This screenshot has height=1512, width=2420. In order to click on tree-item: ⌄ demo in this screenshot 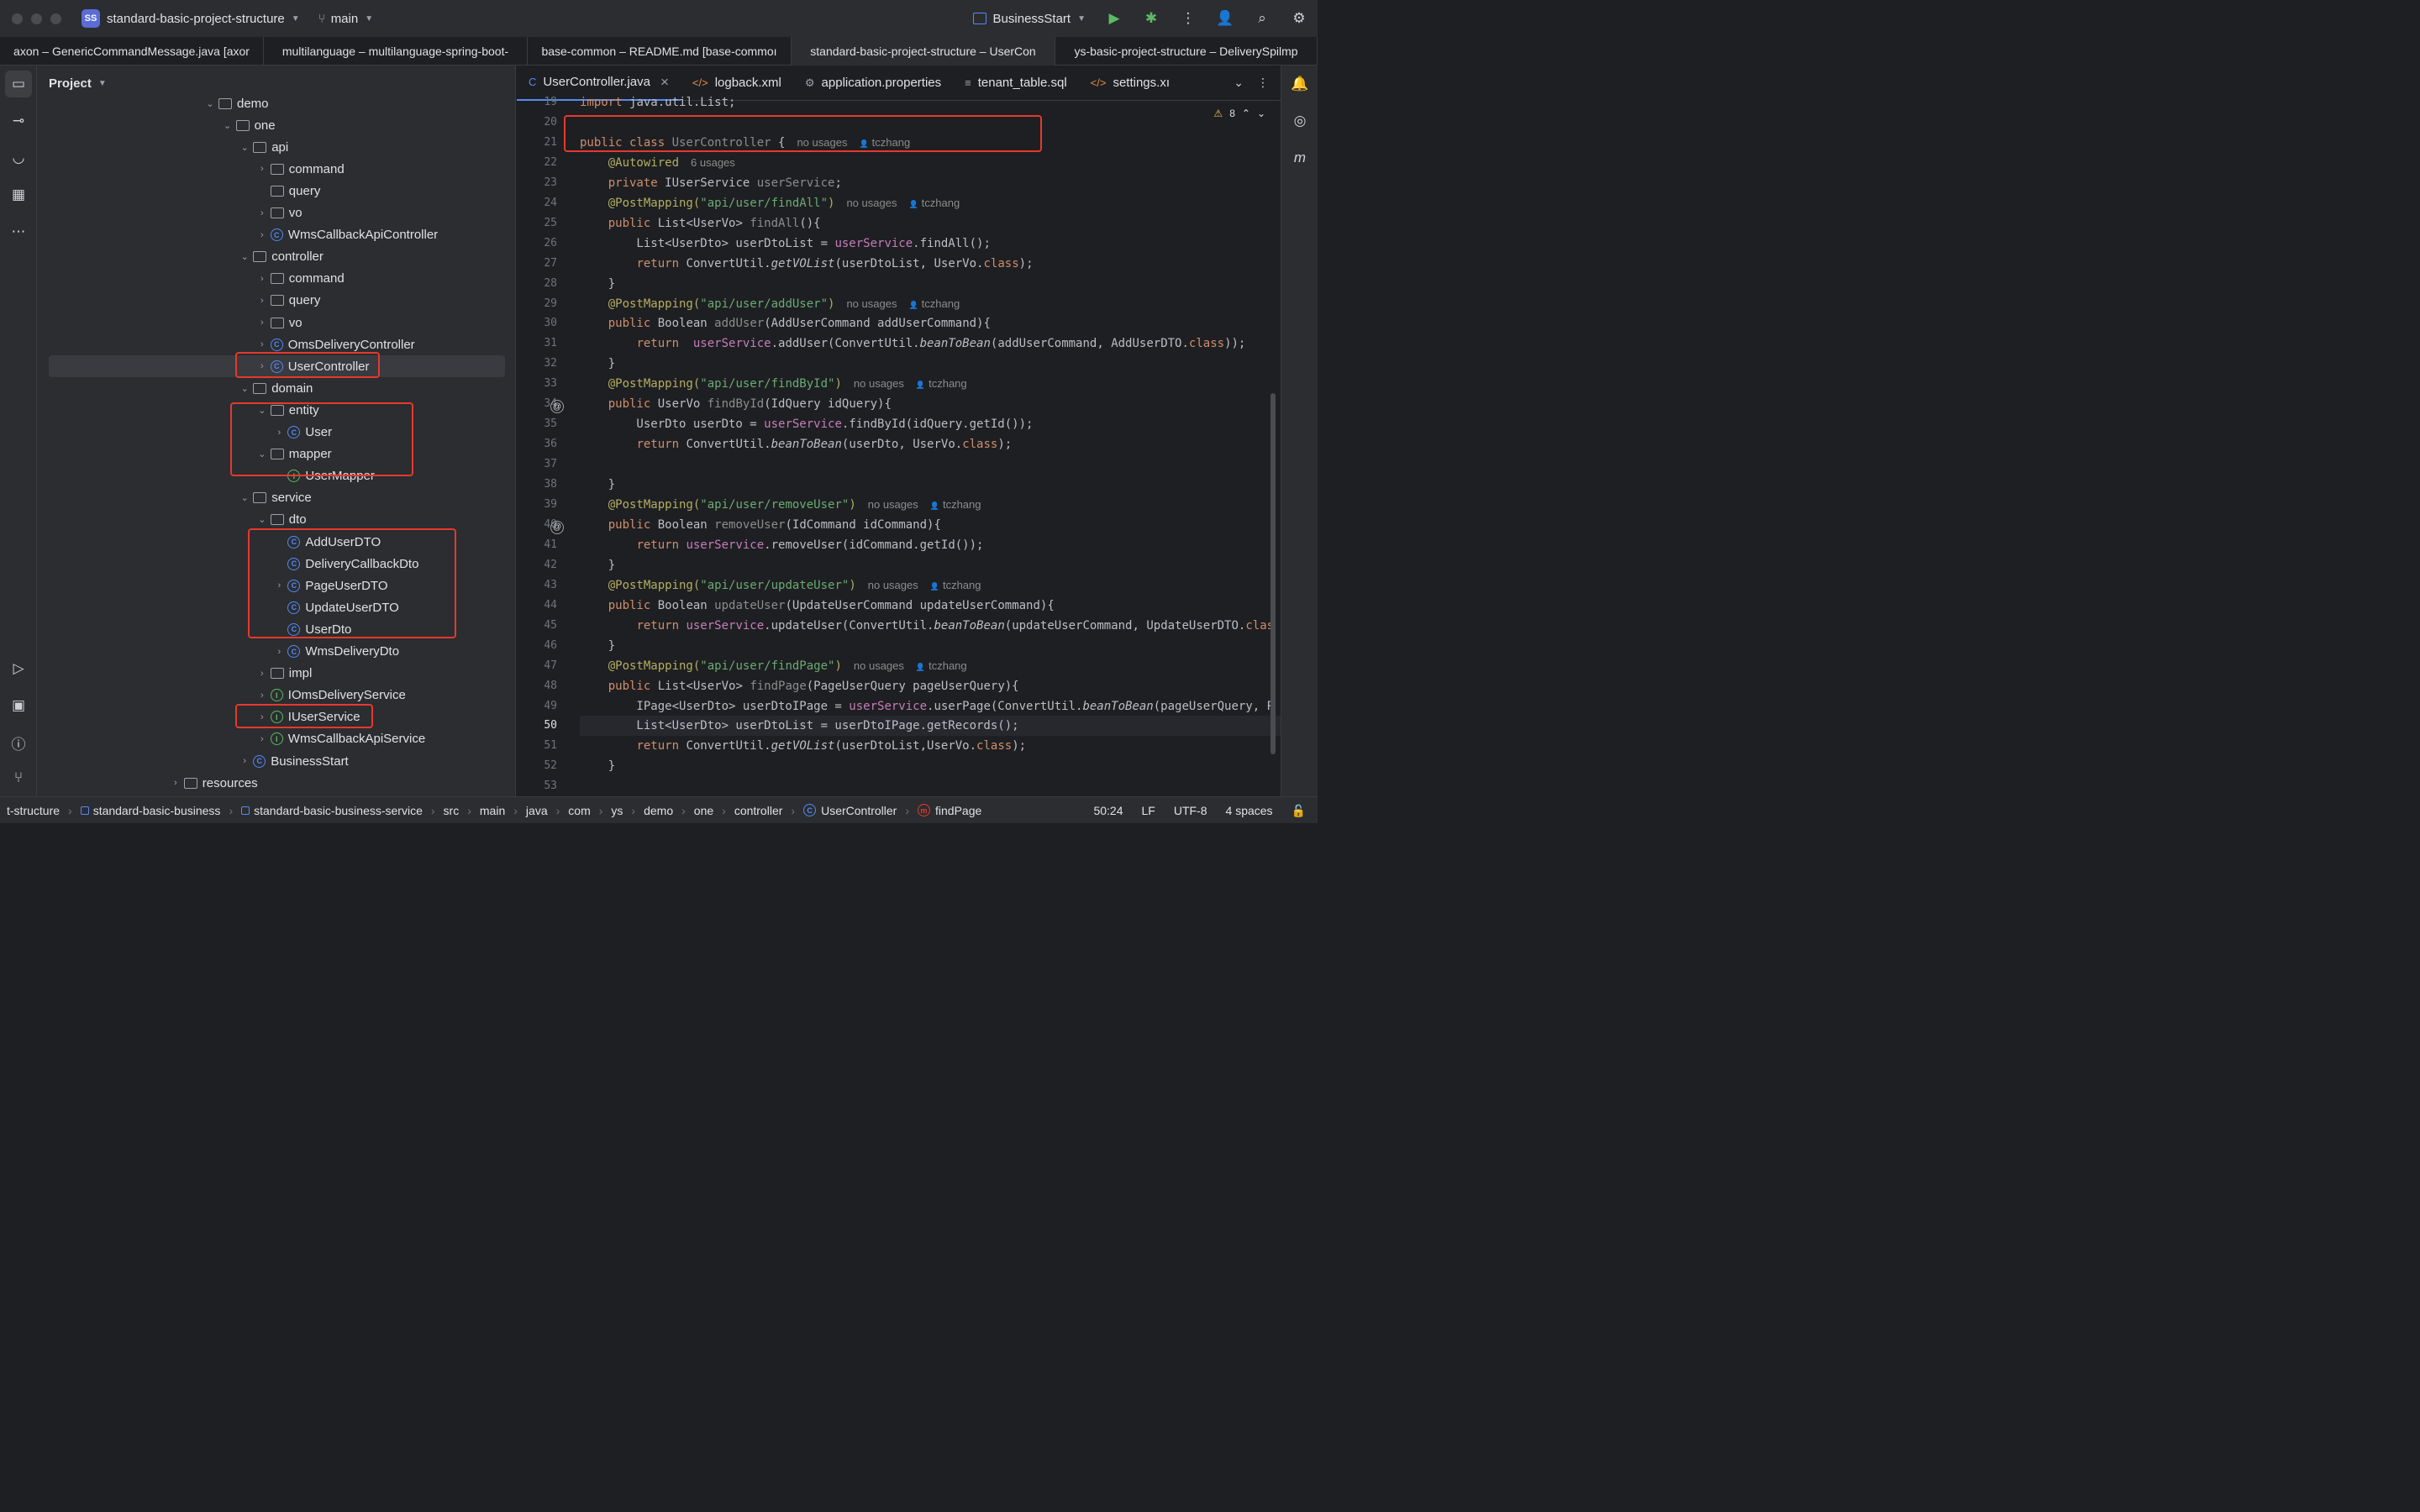, I will do `click(235, 103)`.